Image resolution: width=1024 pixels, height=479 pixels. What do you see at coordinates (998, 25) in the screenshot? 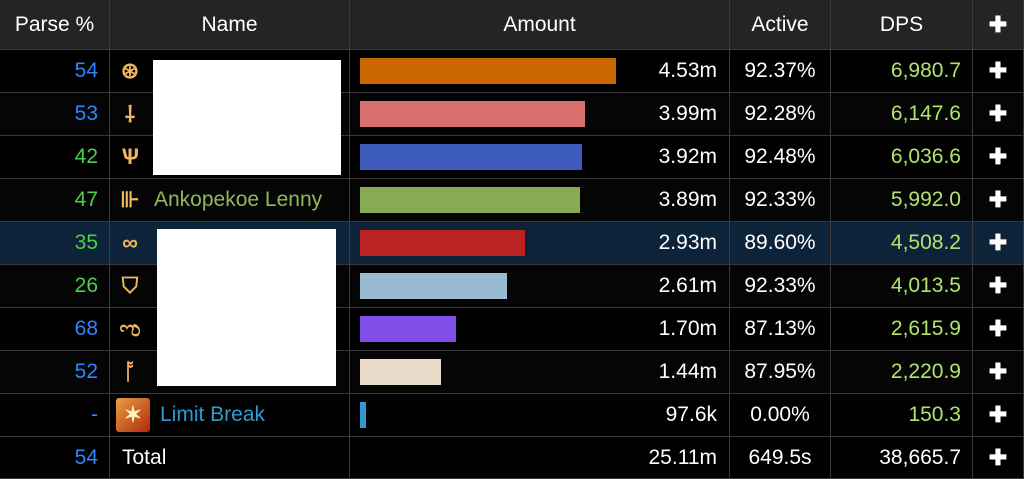
I see `header-add-column-button: ✚` at bounding box center [998, 25].